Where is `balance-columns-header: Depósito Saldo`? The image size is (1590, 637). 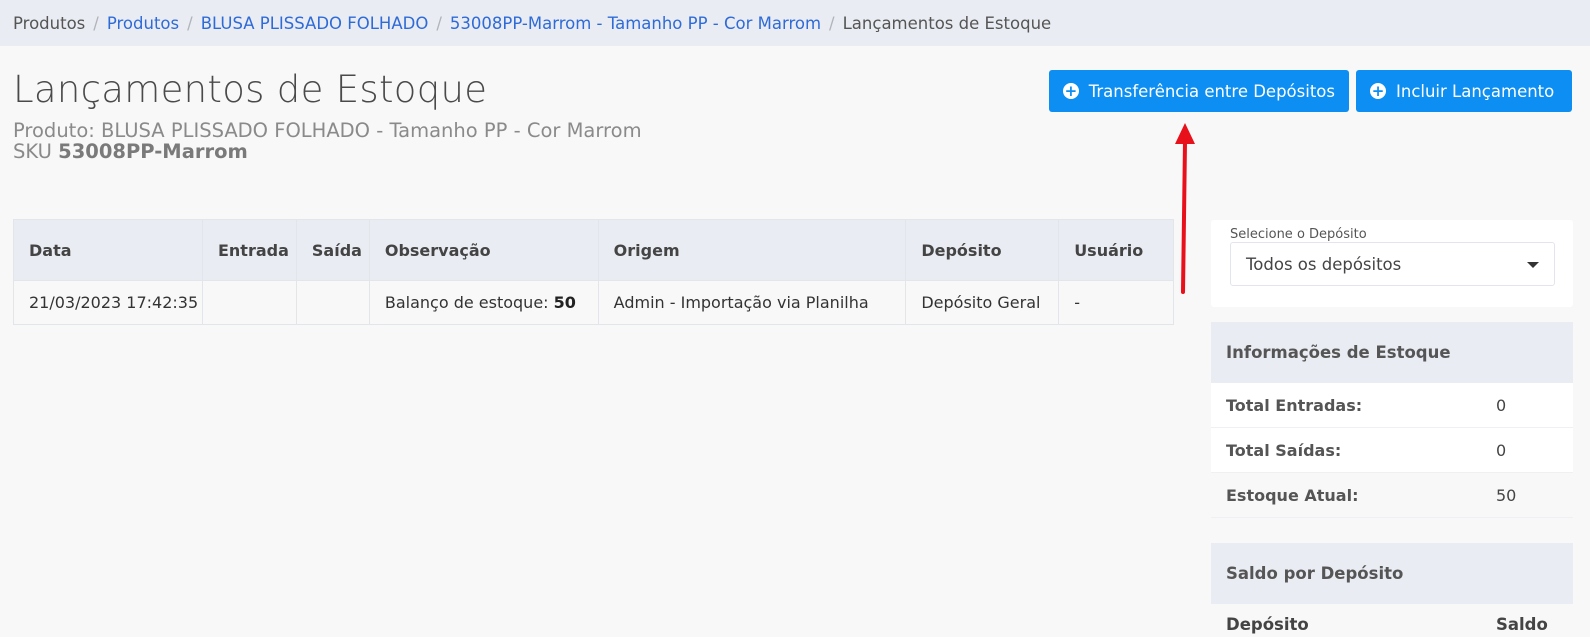
balance-columns-header: Depósito Saldo is located at coordinates (1392, 620).